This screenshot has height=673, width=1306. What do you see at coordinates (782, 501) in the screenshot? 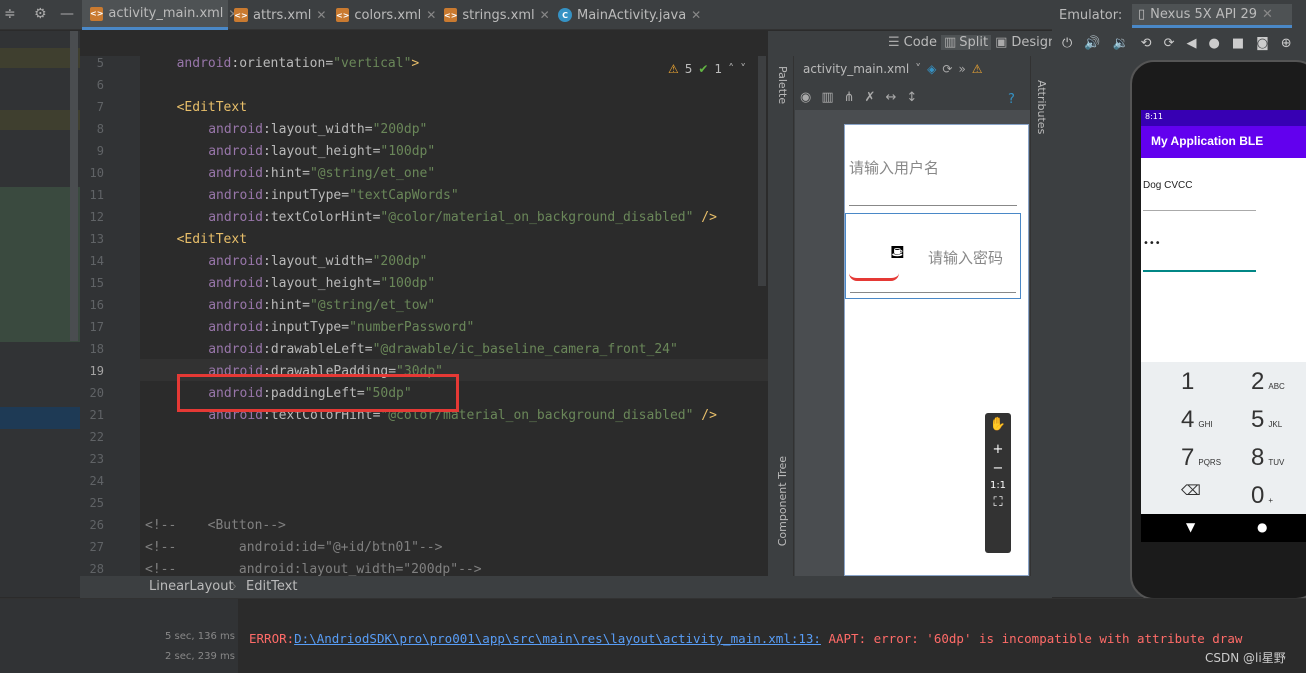
I see `component-tree-tab: Component Tree` at bounding box center [782, 501].